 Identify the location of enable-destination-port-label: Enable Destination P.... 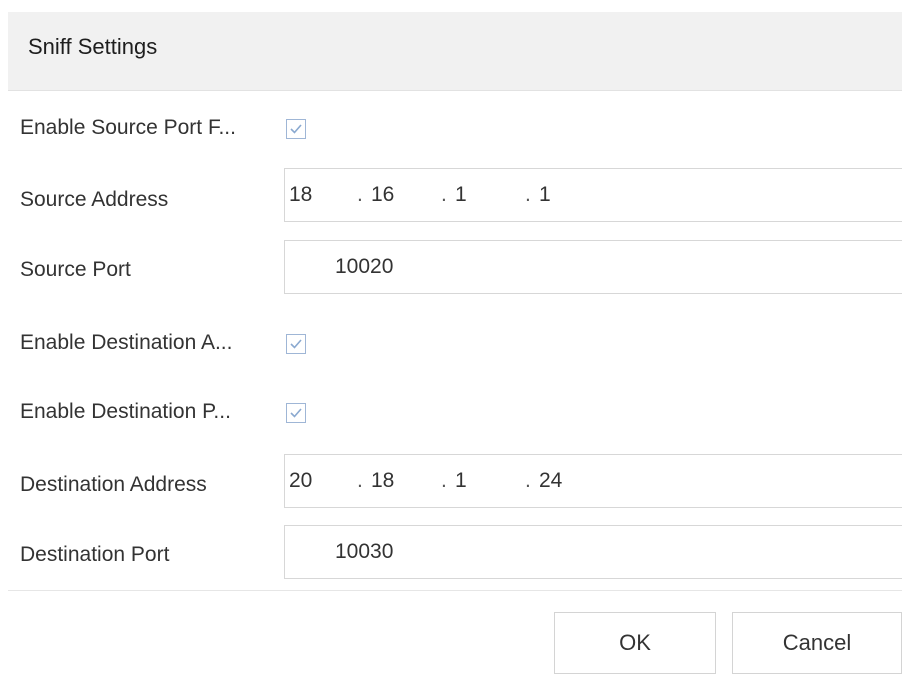
(125, 411).